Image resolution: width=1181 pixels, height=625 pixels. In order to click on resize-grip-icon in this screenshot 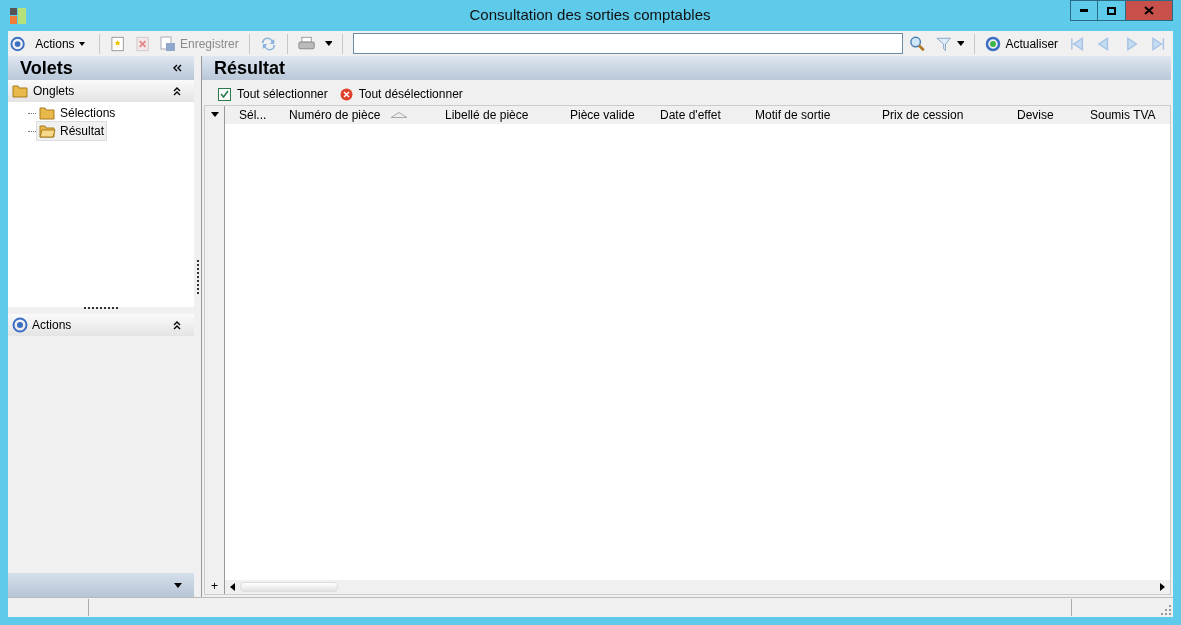, I will do `click(1166, 610)`.